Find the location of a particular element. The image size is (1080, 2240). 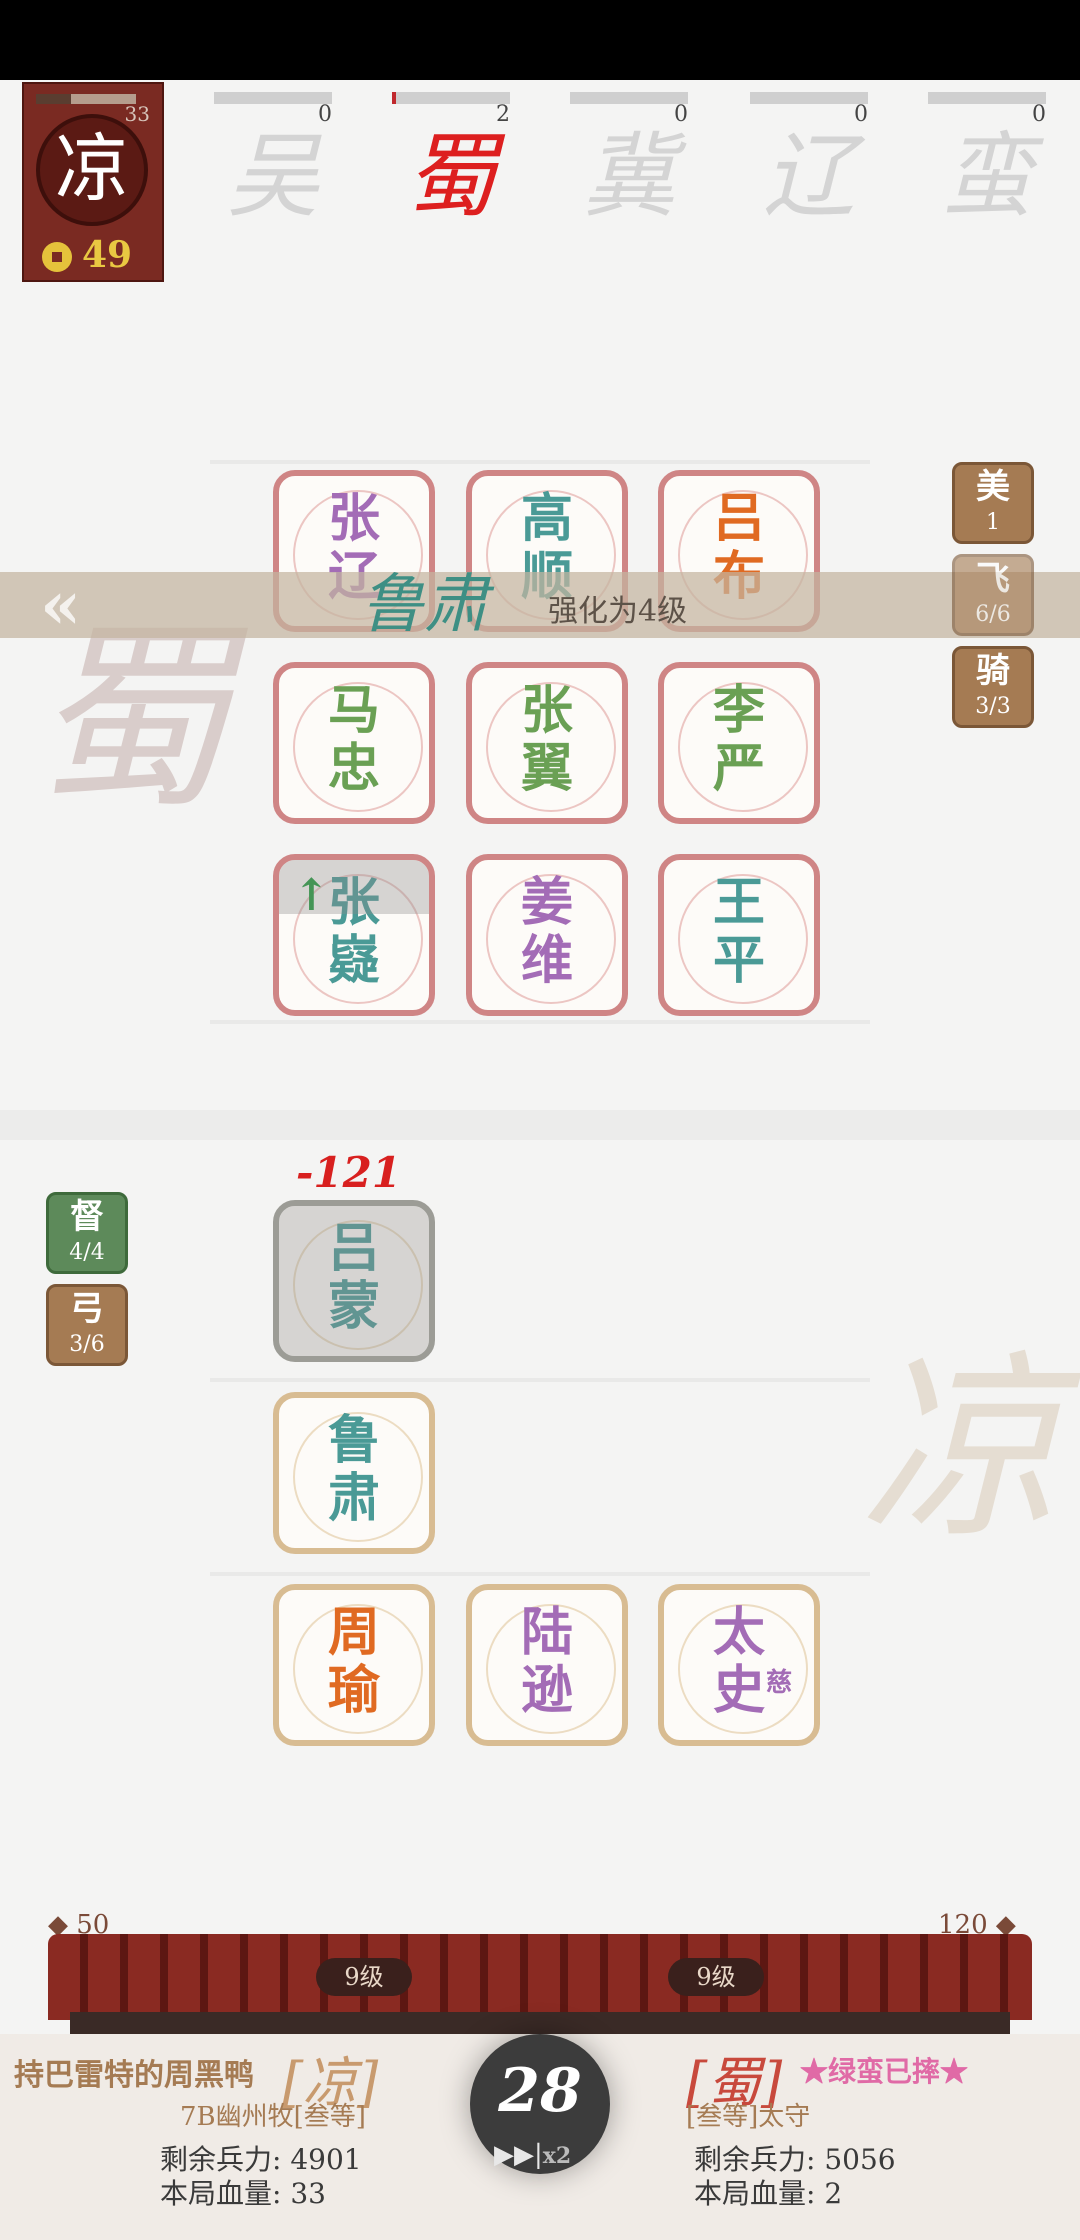

banner-hero-name: 鲁肃 is located at coordinates (424, 605).